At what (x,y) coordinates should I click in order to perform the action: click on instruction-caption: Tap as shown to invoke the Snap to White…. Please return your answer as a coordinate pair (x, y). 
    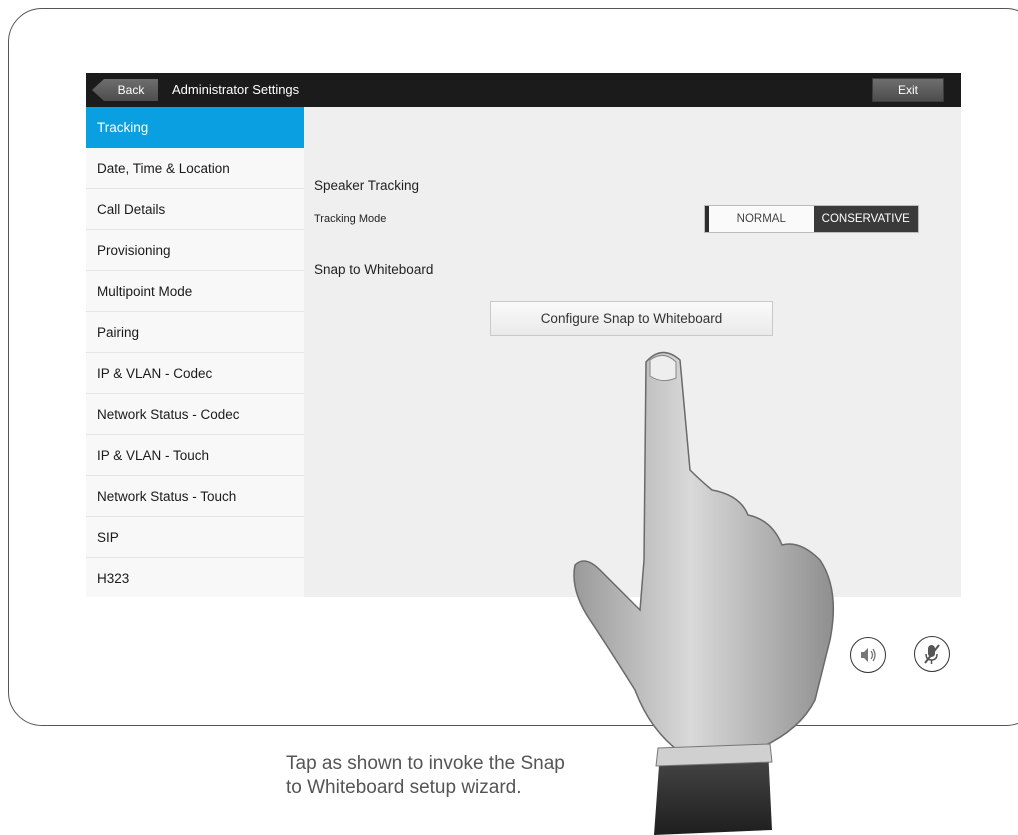
    Looking at the image, I should click on (425, 776).